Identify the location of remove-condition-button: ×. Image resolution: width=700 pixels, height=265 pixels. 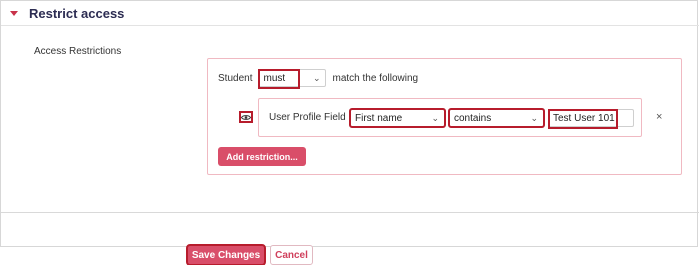
(659, 117).